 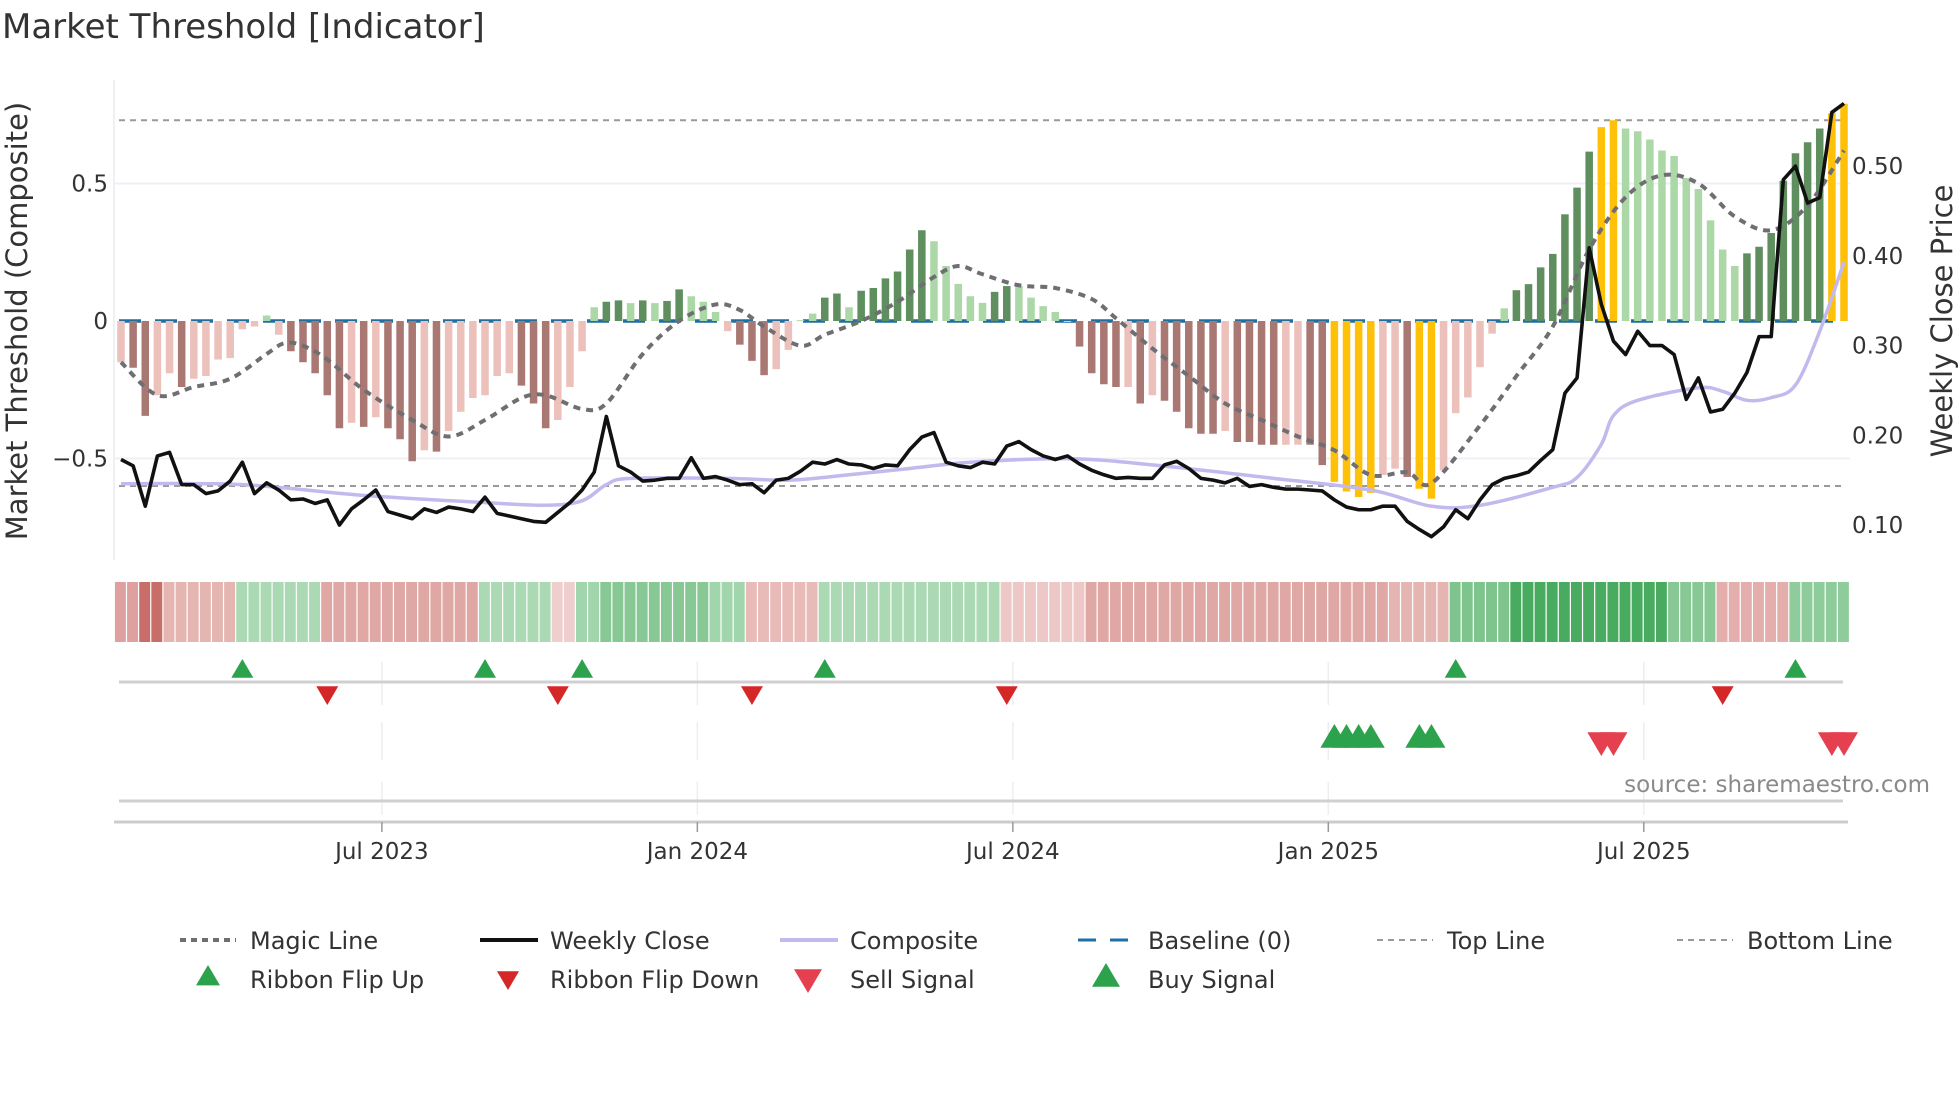 I want to click on right-tick-label: 0.30, so click(x=1877, y=347).